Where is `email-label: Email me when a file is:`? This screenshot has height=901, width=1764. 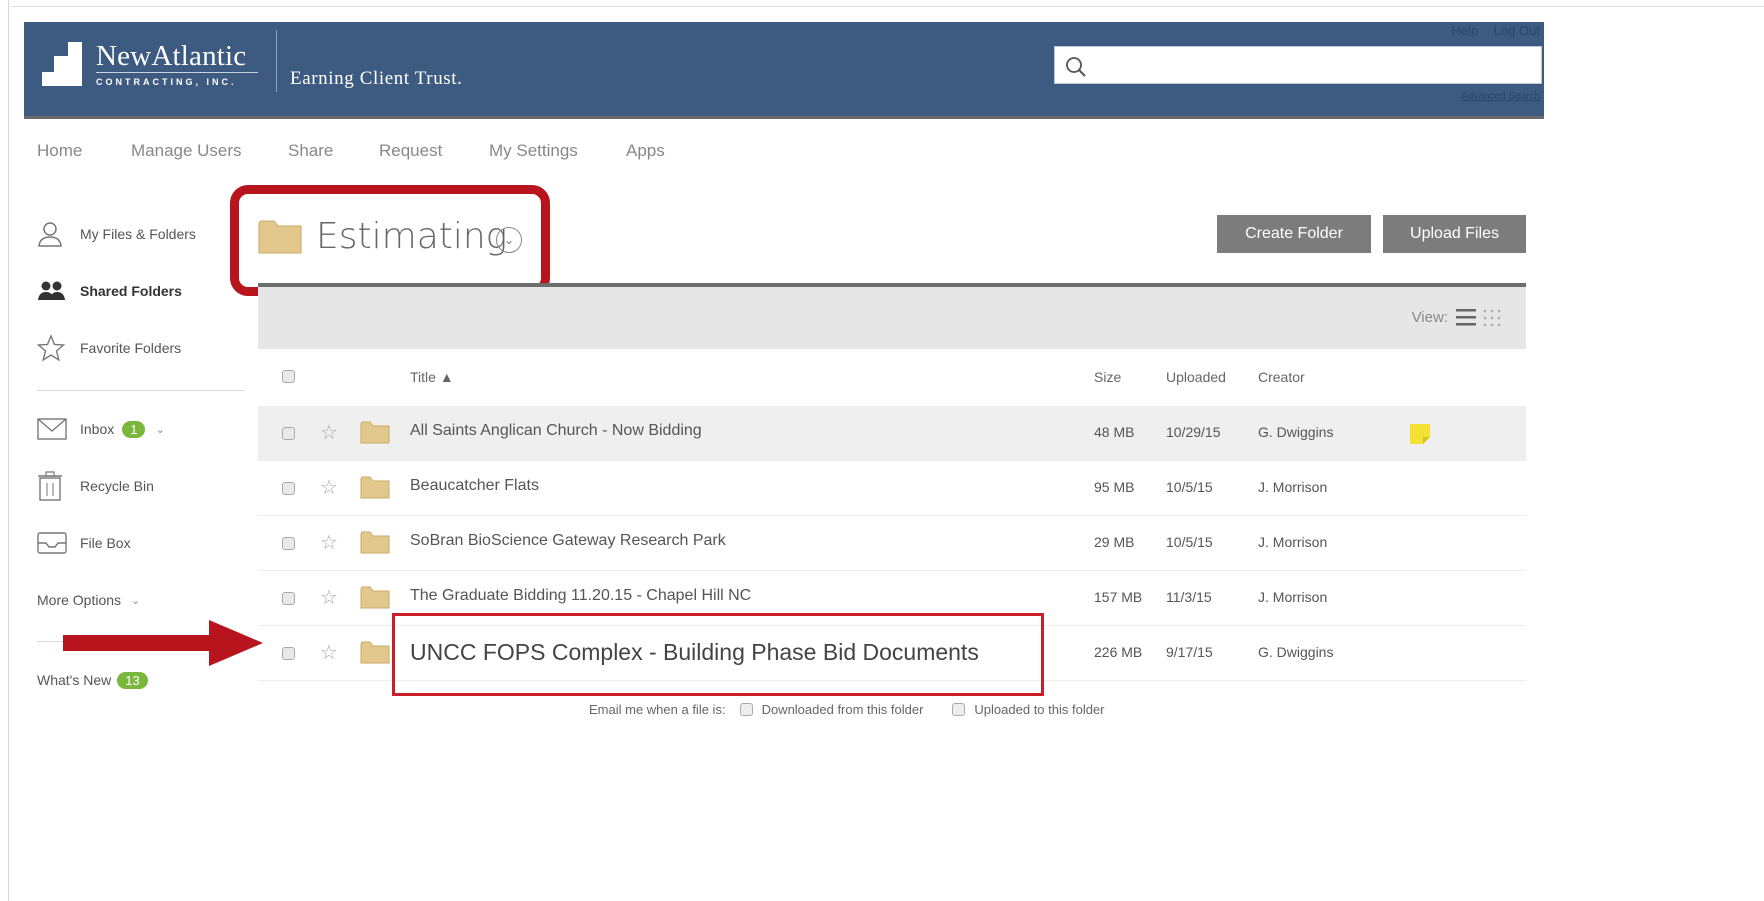
email-label: Email me when a file is: is located at coordinates (657, 709).